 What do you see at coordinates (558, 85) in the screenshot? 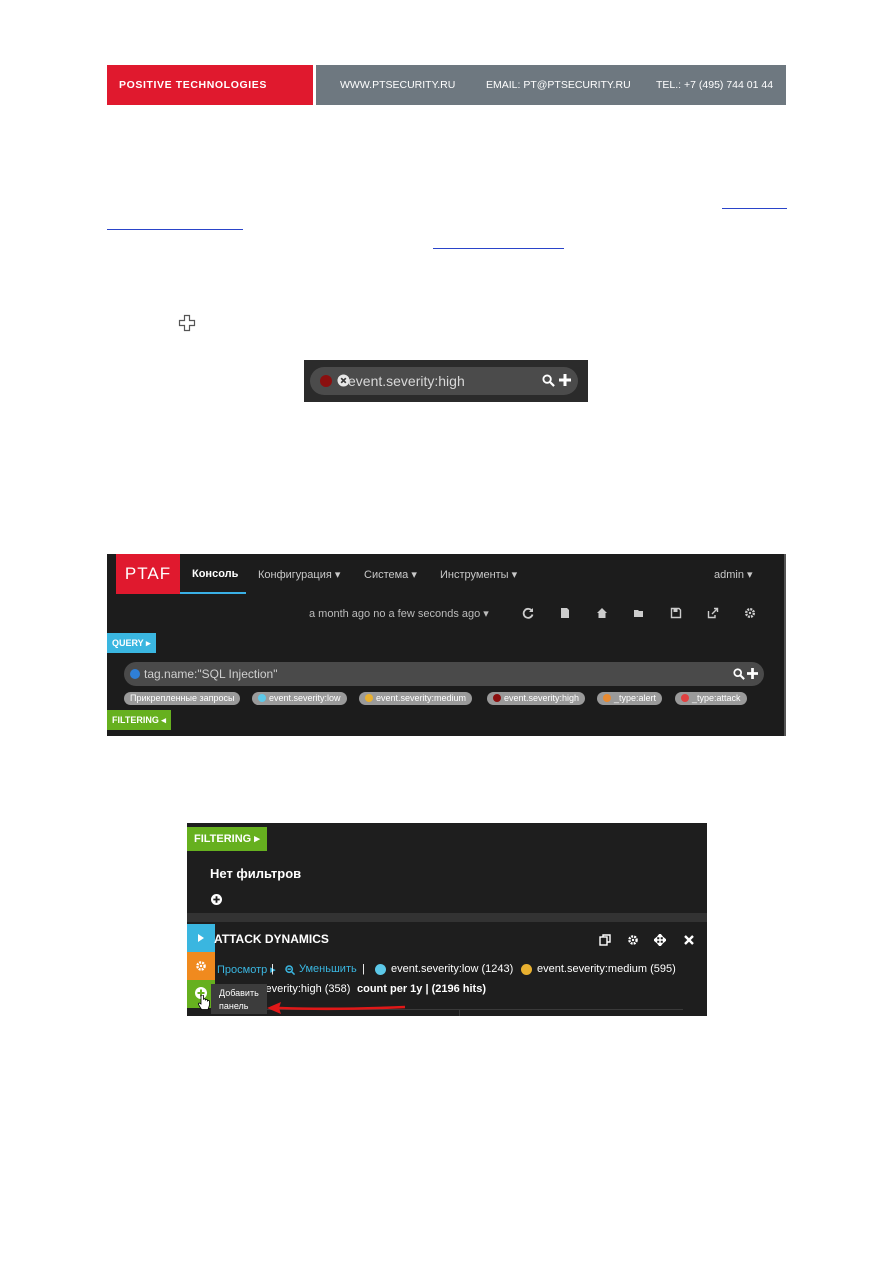
I see `email-link: EMAIL: PT@PTSECURITY.RU` at bounding box center [558, 85].